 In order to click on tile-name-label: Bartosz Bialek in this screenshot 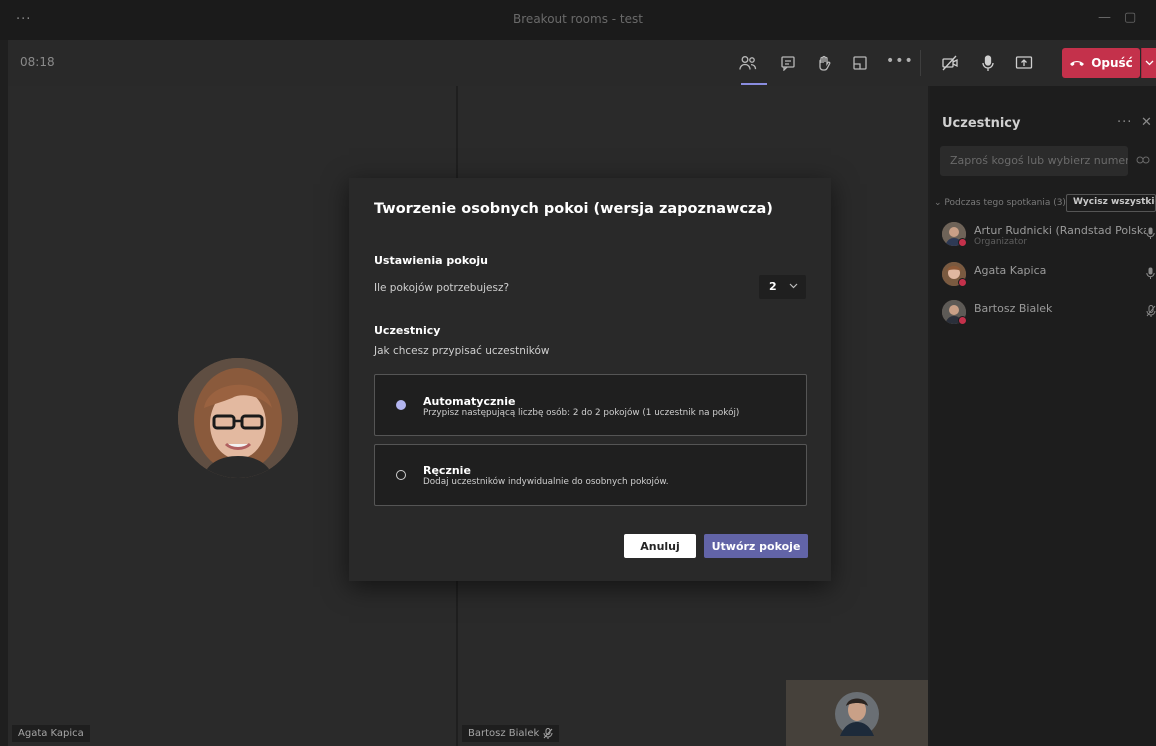, I will do `click(511, 733)`.